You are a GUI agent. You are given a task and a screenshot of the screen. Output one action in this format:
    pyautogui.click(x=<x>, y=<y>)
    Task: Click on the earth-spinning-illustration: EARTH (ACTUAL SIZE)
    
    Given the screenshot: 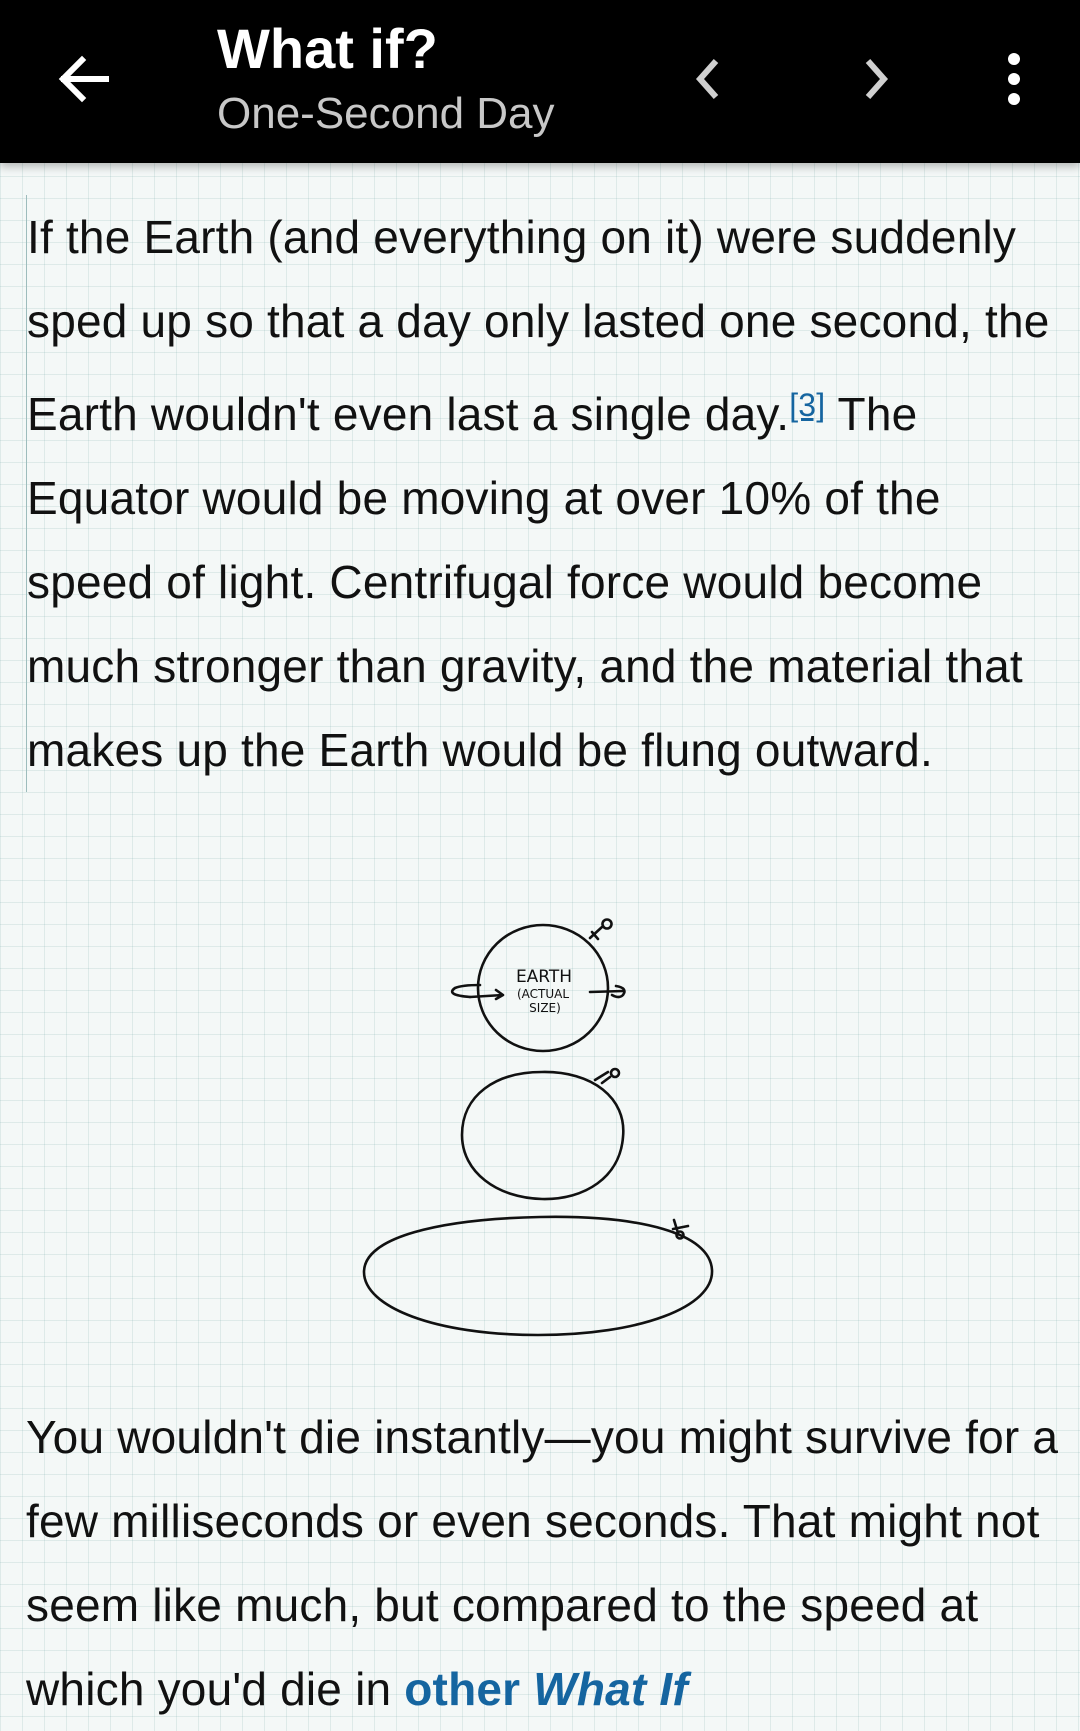 What is the action you would take?
    pyautogui.click(x=538, y=1127)
    